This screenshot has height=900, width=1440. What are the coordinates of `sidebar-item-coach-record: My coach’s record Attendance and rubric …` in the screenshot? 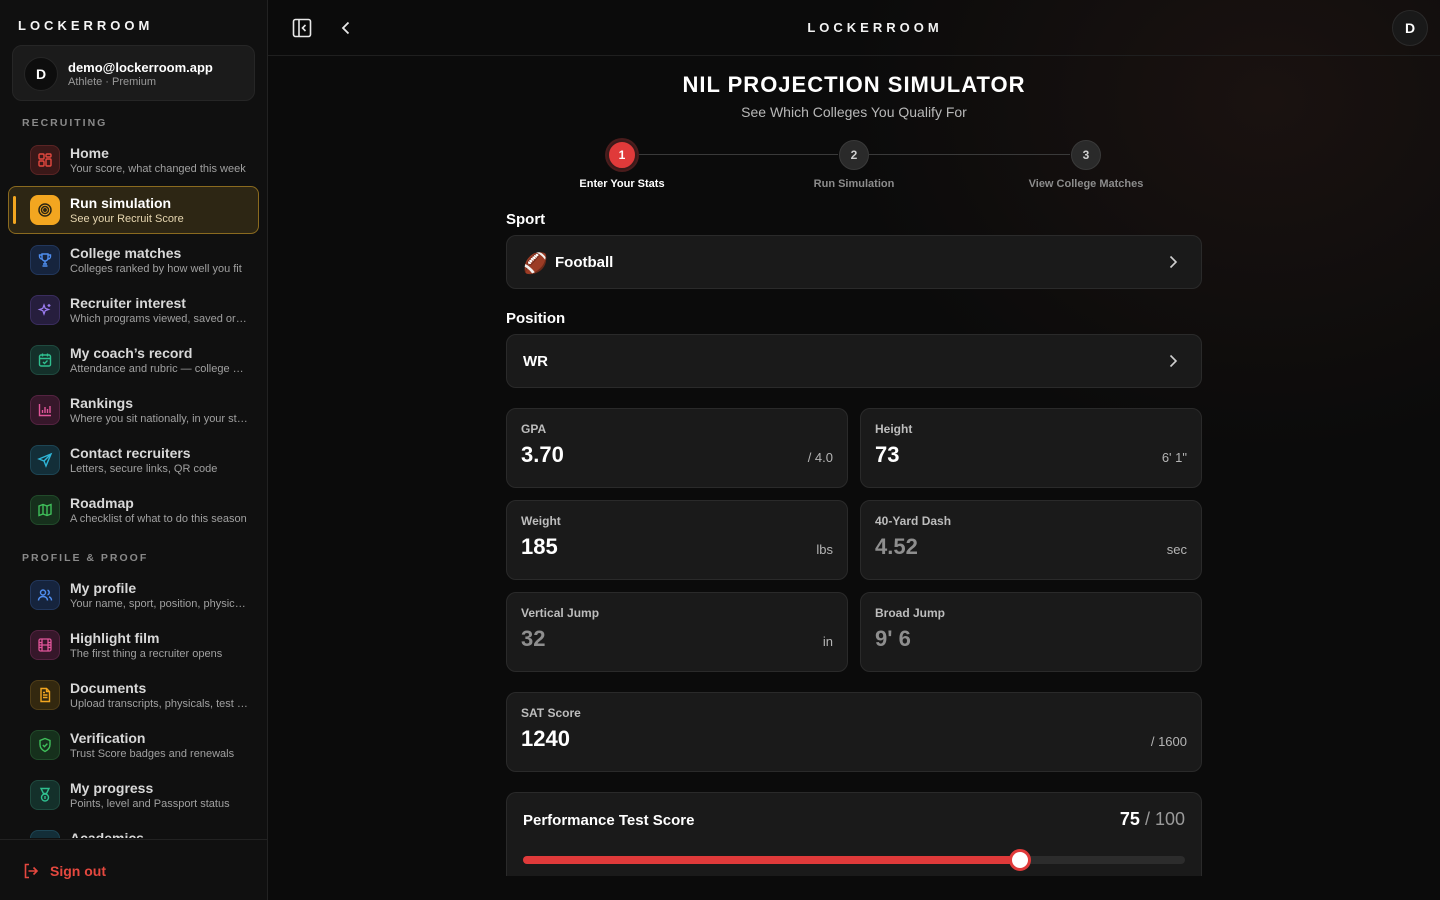 It's located at (133, 360).